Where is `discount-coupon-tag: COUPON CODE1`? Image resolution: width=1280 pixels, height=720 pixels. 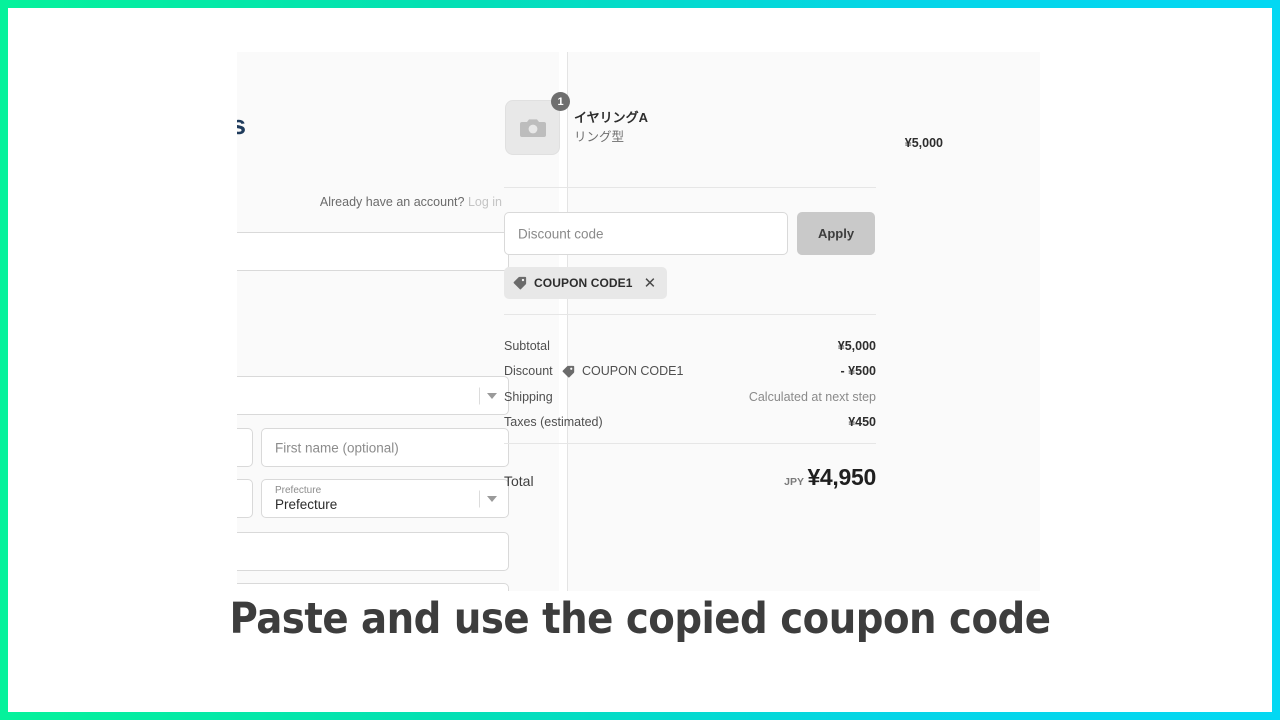
discount-coupon-tag: COUPON CODE1 is located at coordinates (622, 371).